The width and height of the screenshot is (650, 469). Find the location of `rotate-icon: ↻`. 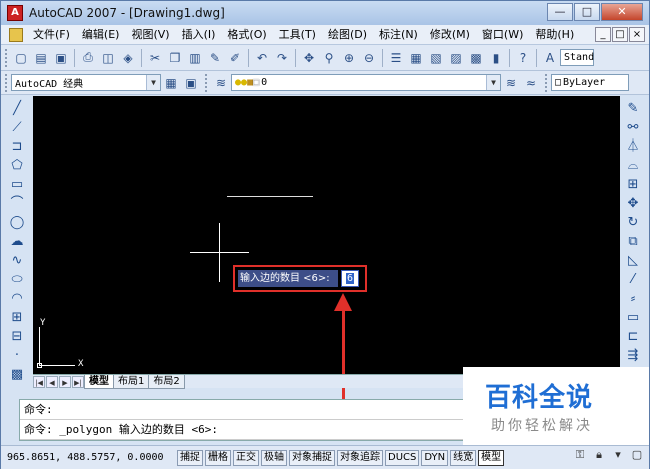

rotate-icon: ↻ is located at coordinates (633, 222).